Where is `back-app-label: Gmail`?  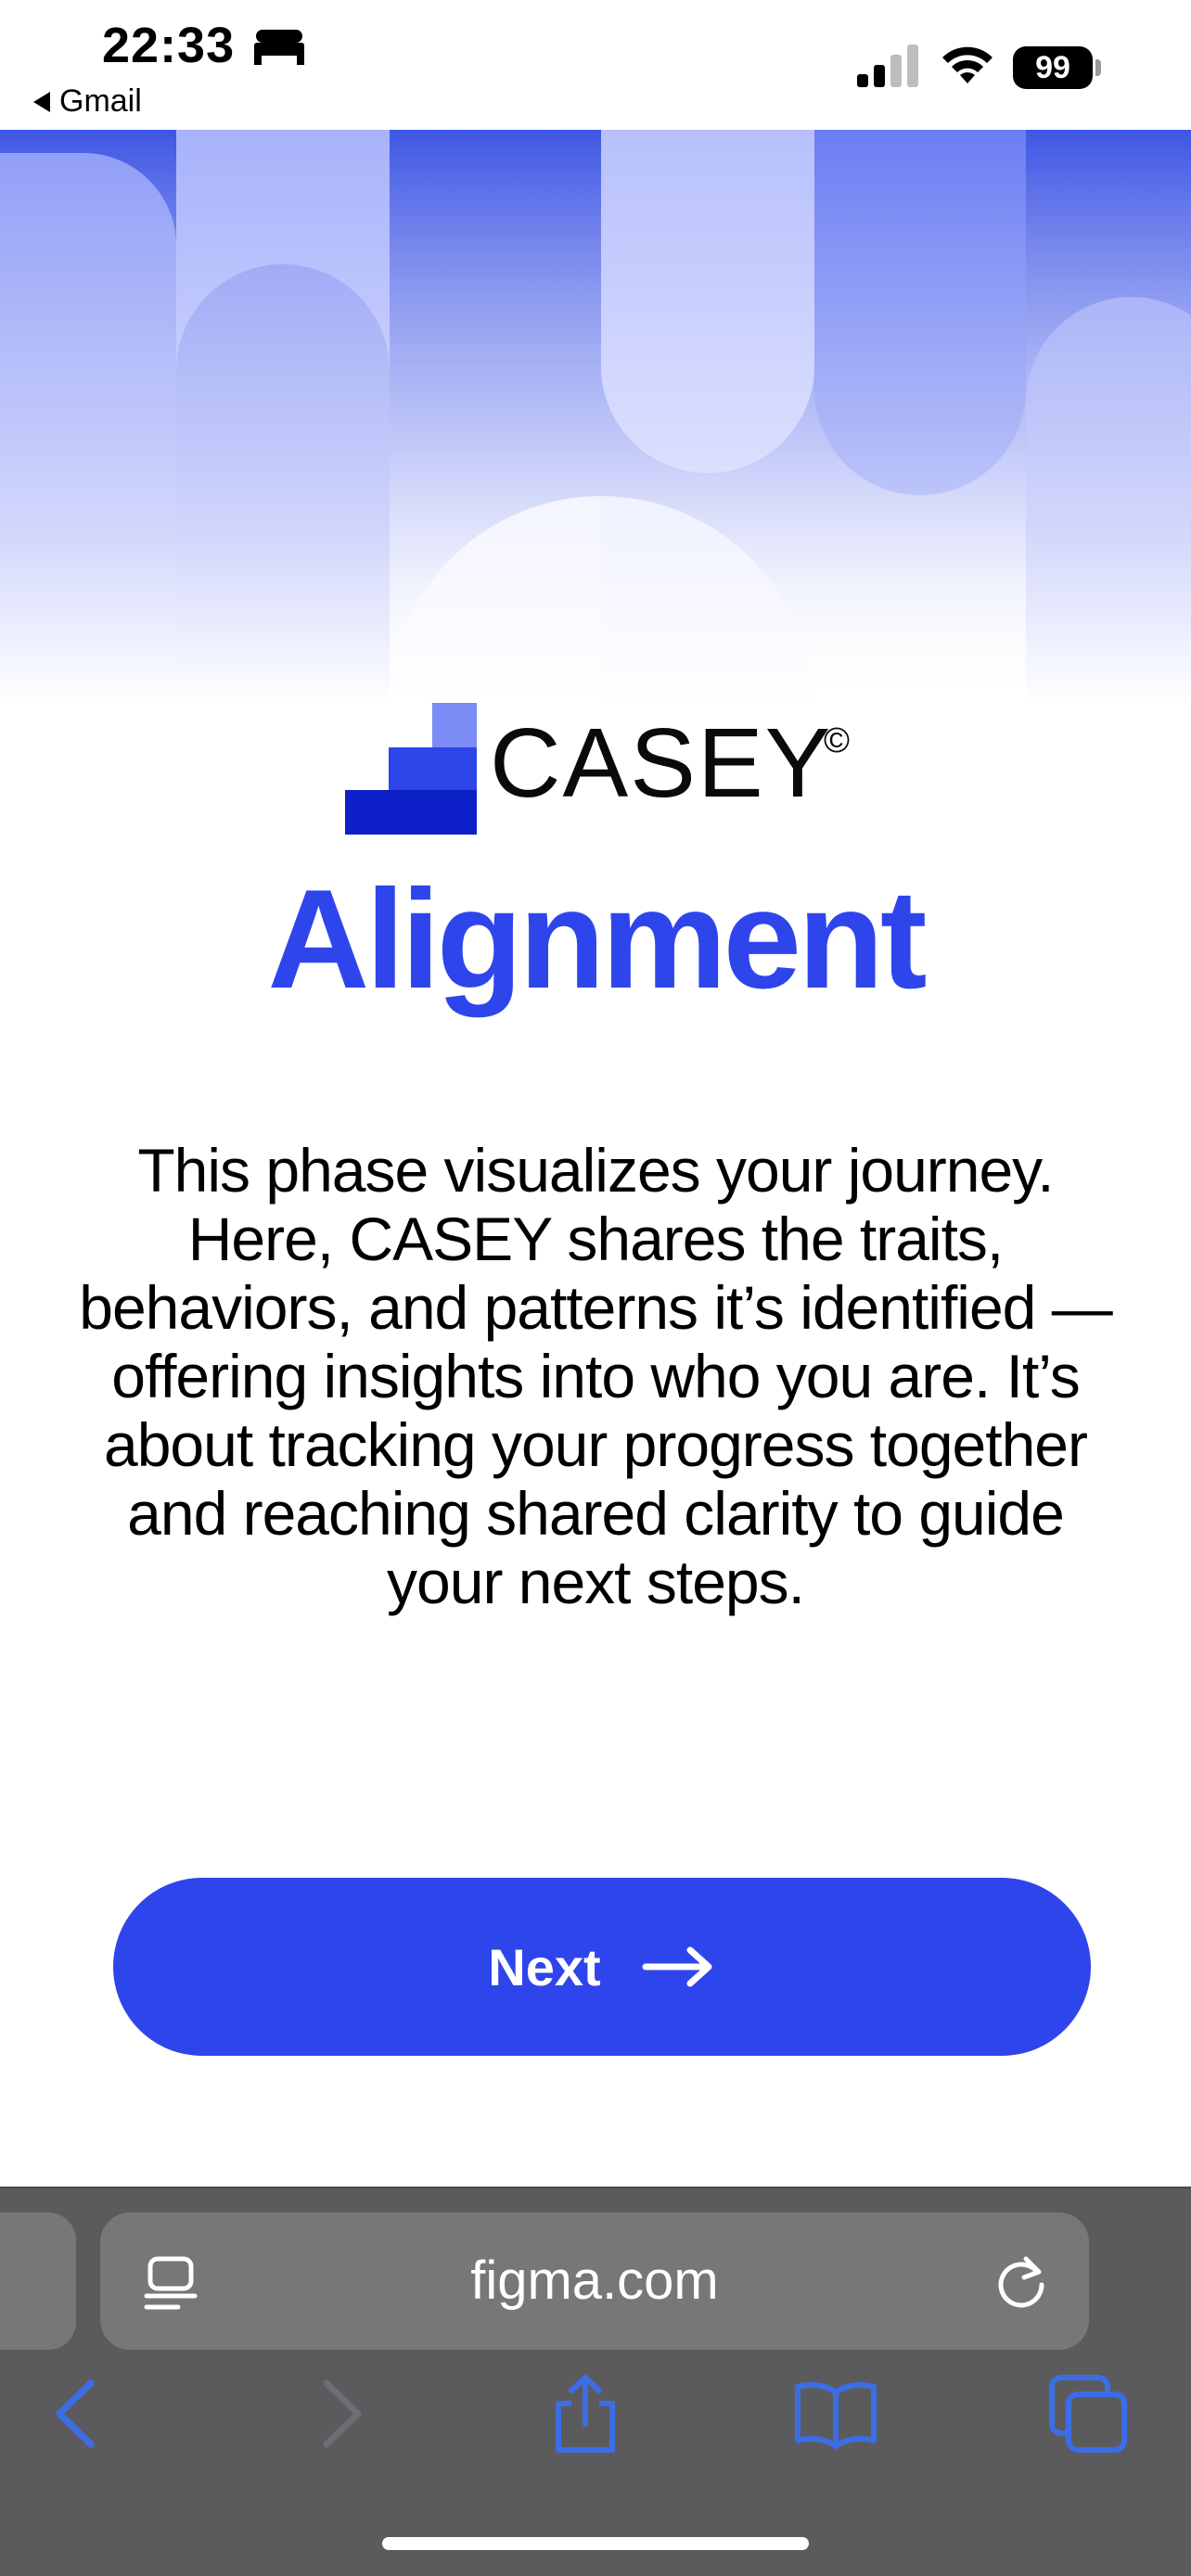 back-app-label: Gmail is located at coordinates (100, 101).